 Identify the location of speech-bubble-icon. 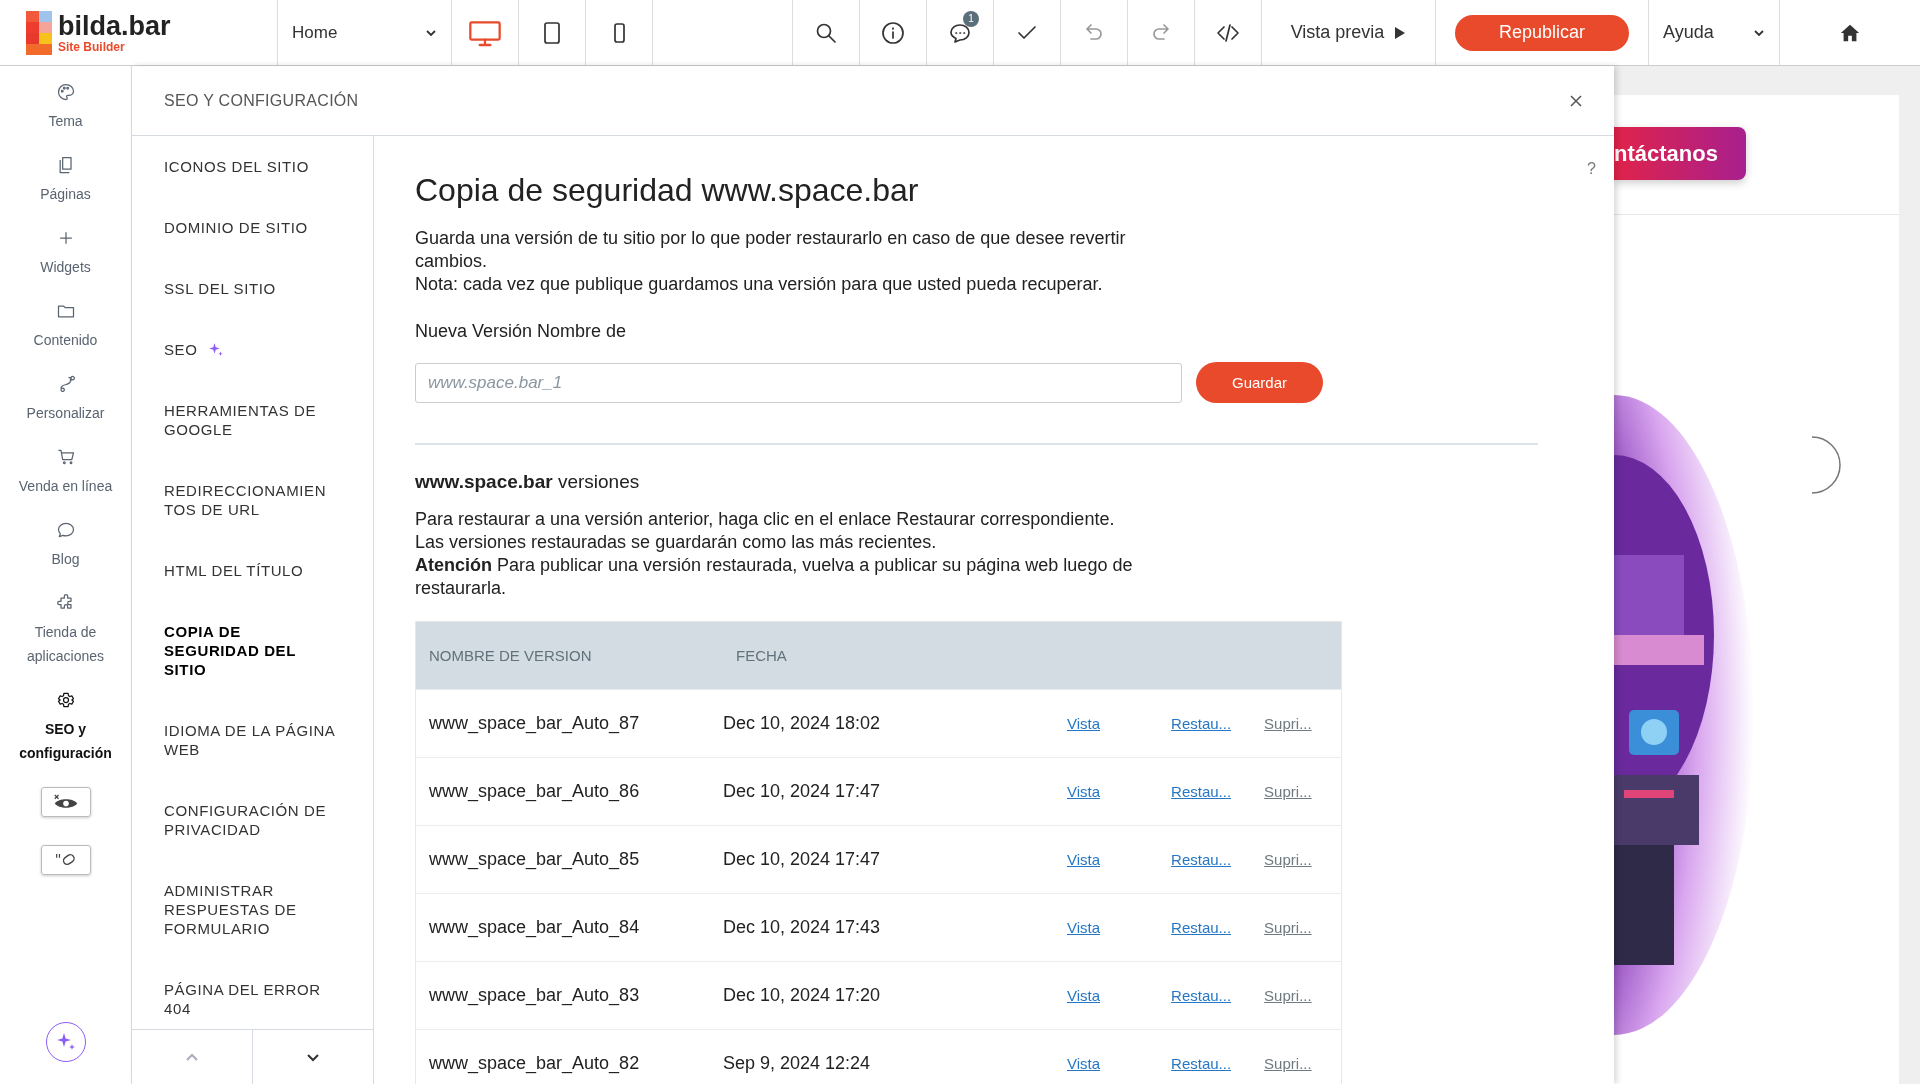
(65, 530).